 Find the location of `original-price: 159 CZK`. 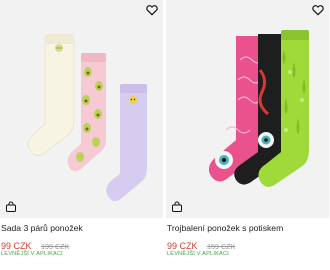

original-price: 159 CZK is located at coordinates (221, 246).